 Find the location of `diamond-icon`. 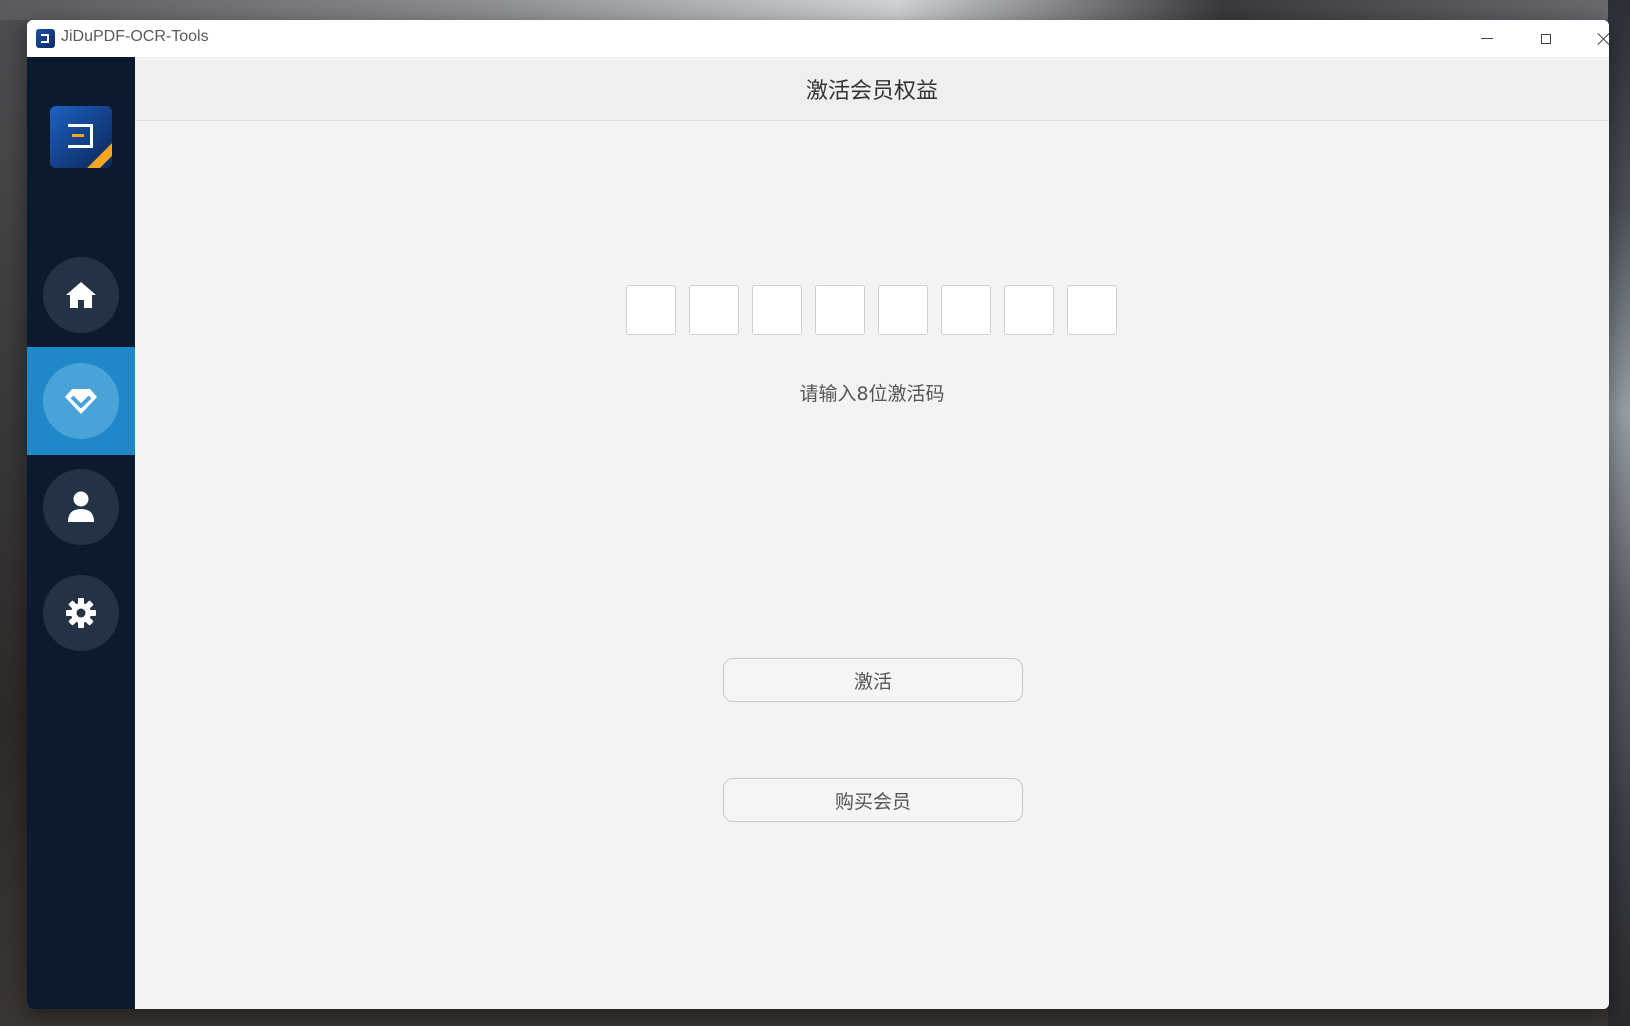

diamond-icon is located at coordinates (81, 401).